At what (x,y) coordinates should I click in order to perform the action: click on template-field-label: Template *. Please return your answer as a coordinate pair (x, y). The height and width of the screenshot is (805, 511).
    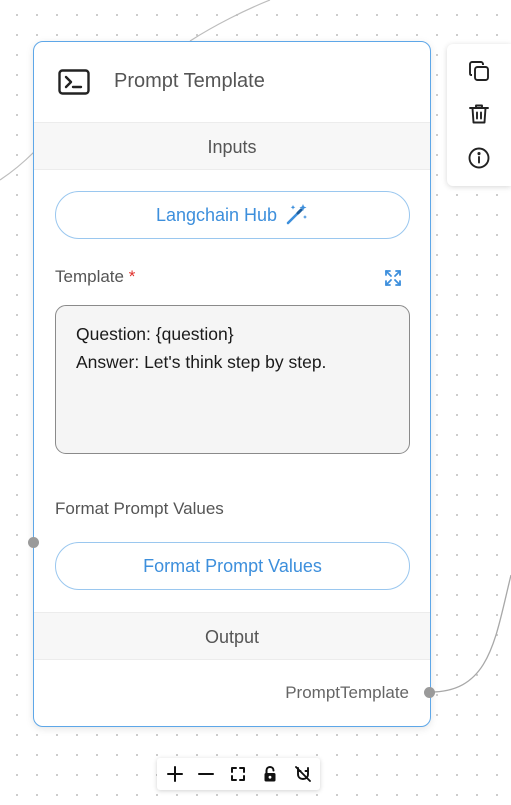
    Looking at the image, I should click on (95, 277).